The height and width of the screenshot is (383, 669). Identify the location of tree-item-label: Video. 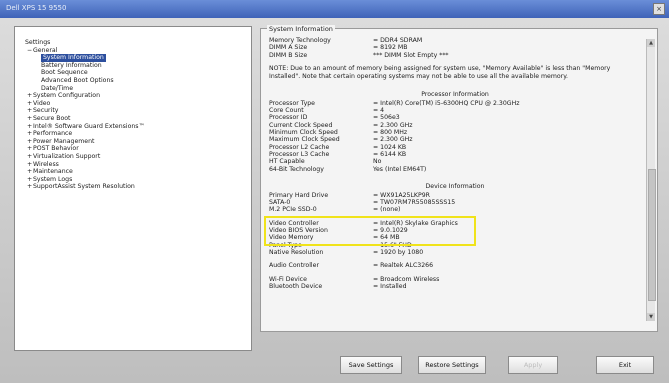
(42, 103).